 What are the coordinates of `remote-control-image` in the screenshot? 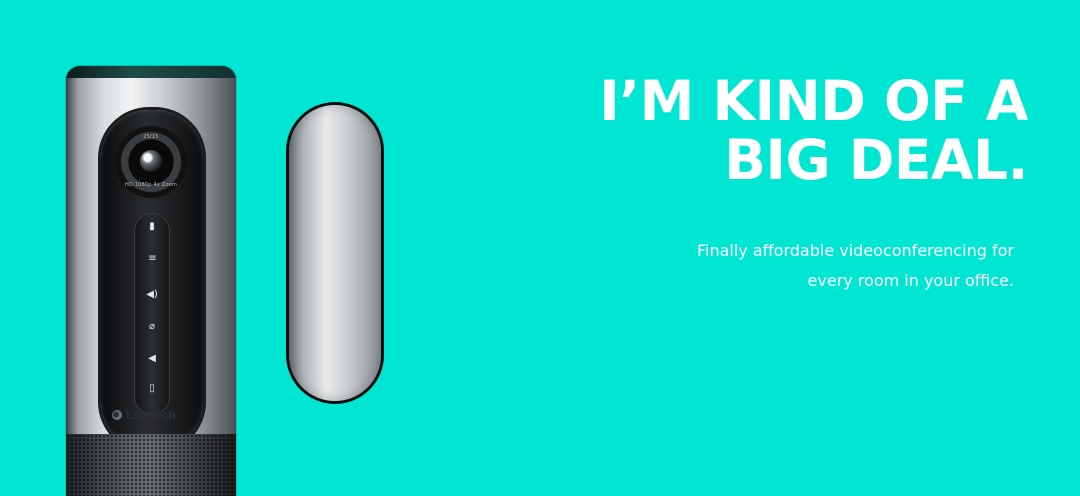 It's located at (335, 253).